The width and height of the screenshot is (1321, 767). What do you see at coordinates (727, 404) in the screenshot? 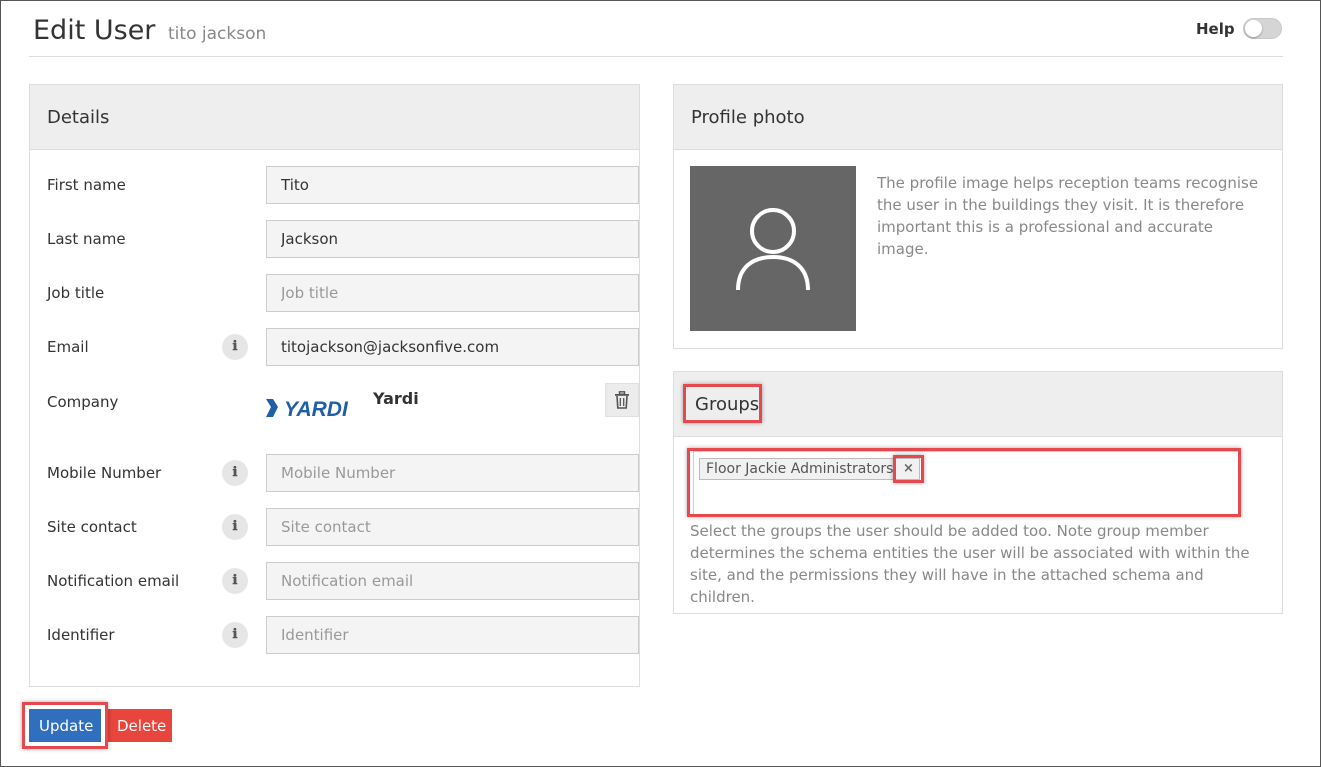
I see `groups-title: Groups` at bounding box center [727, 404].